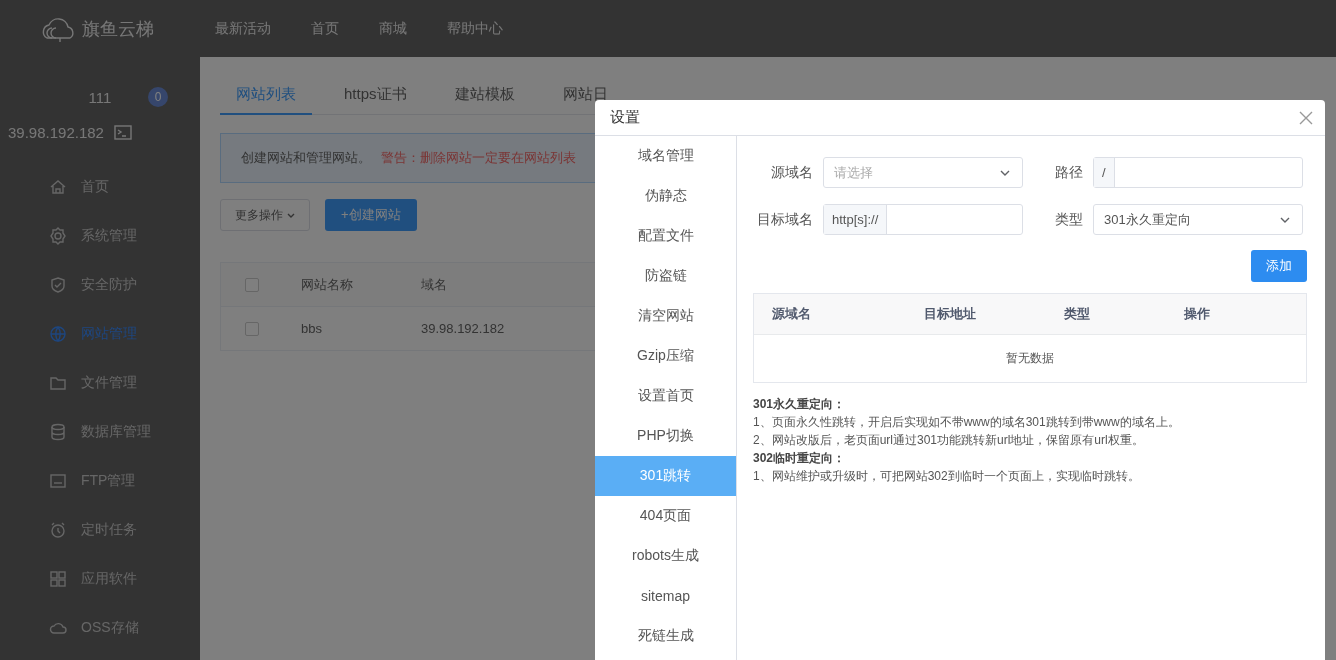 The width and height of the screenshot is (1336, 660). What do you see at coordinates (665, 236) in the screenshot?
I see `settings-nav-item: 配置文件` at bounding box center [665, 236].